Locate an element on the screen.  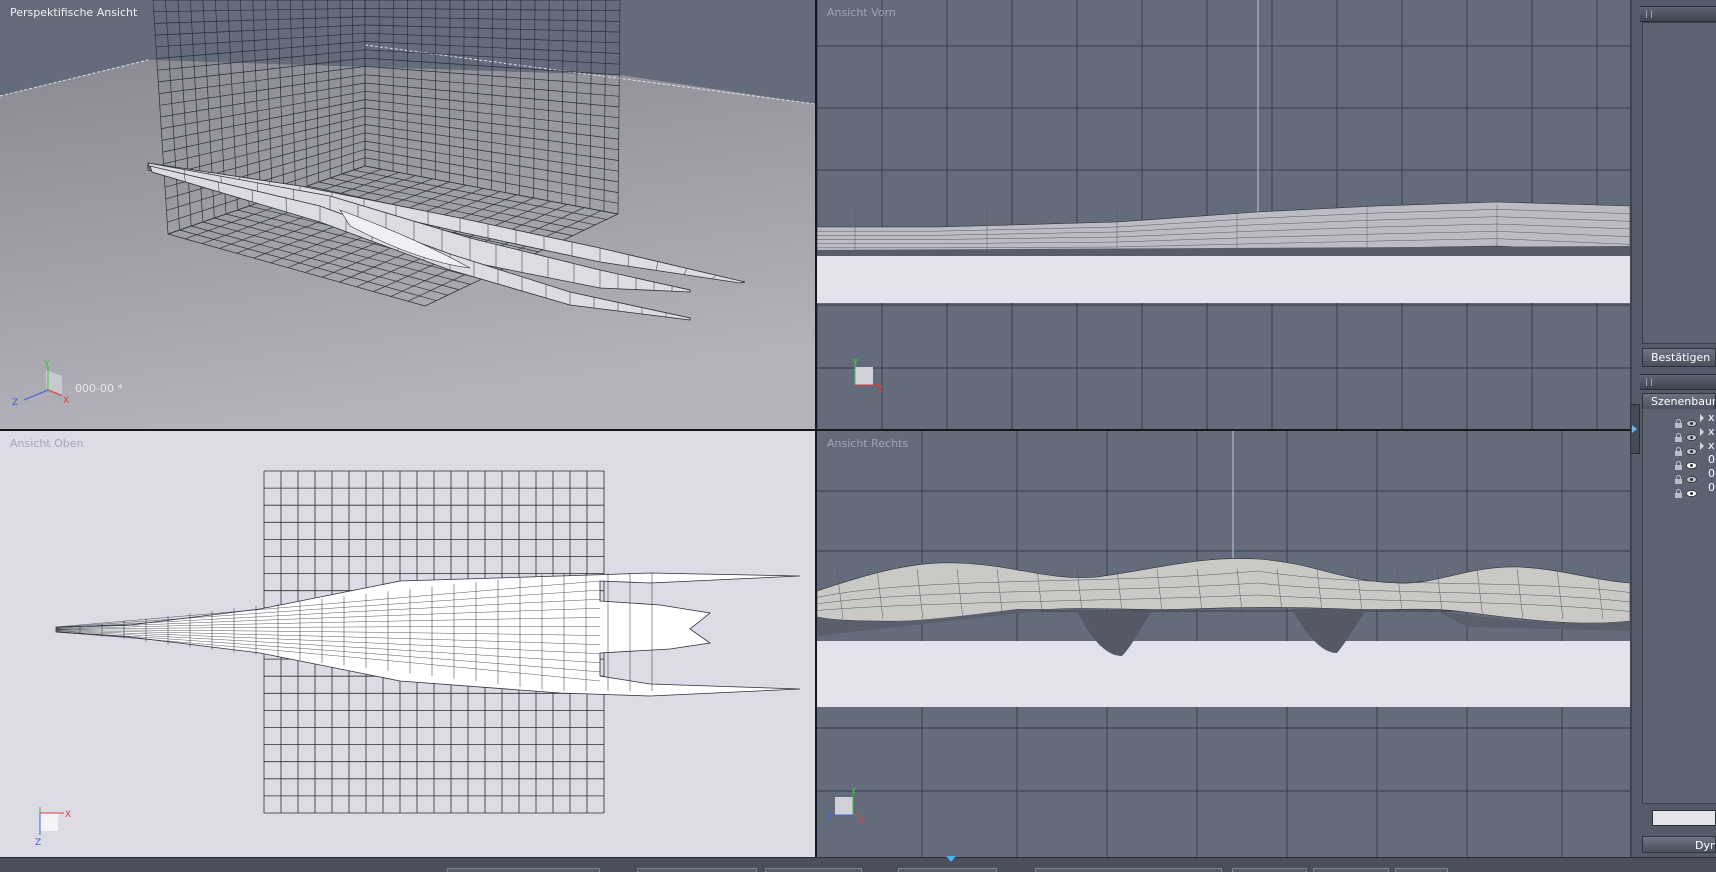
arrow-right-icon is located at coordinates (1634, 429).